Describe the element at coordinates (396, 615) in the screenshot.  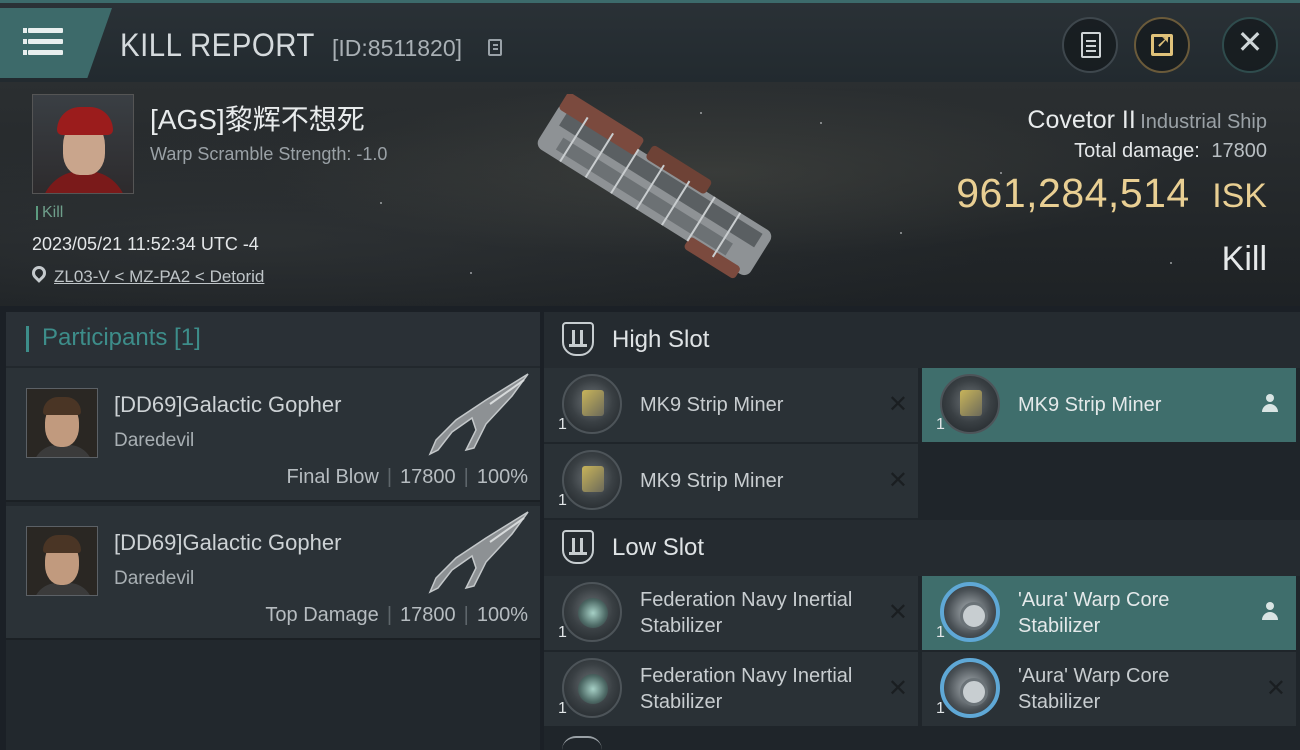
I see `participant-stats: Top Damage | 17800 | 100%` at that location.